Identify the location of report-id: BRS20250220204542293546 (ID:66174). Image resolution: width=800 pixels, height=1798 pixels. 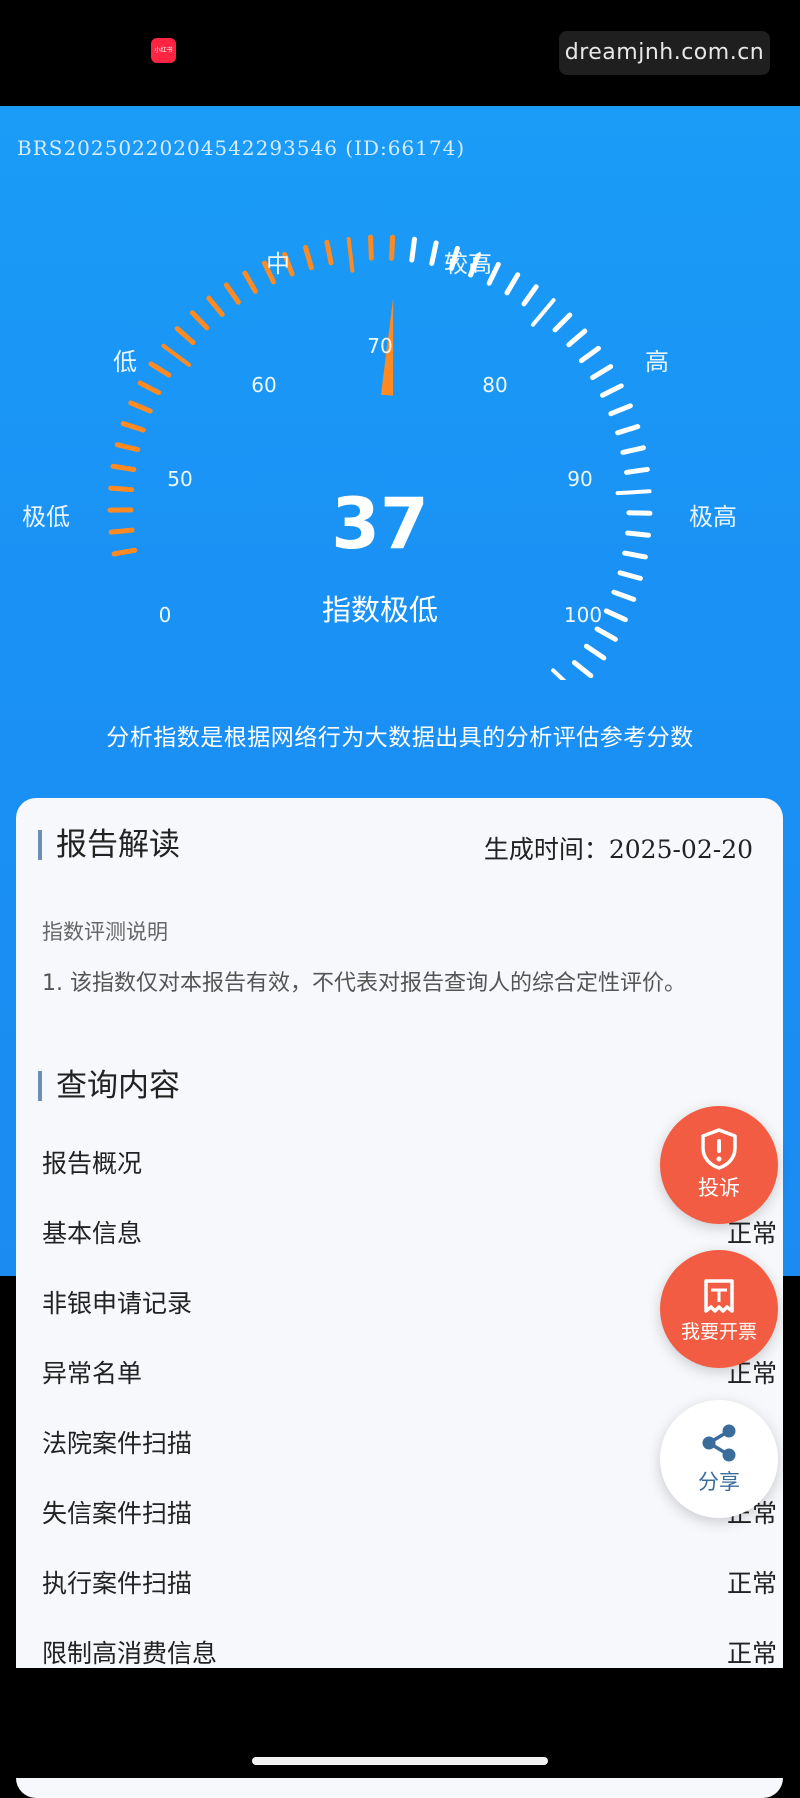
(241, 148).